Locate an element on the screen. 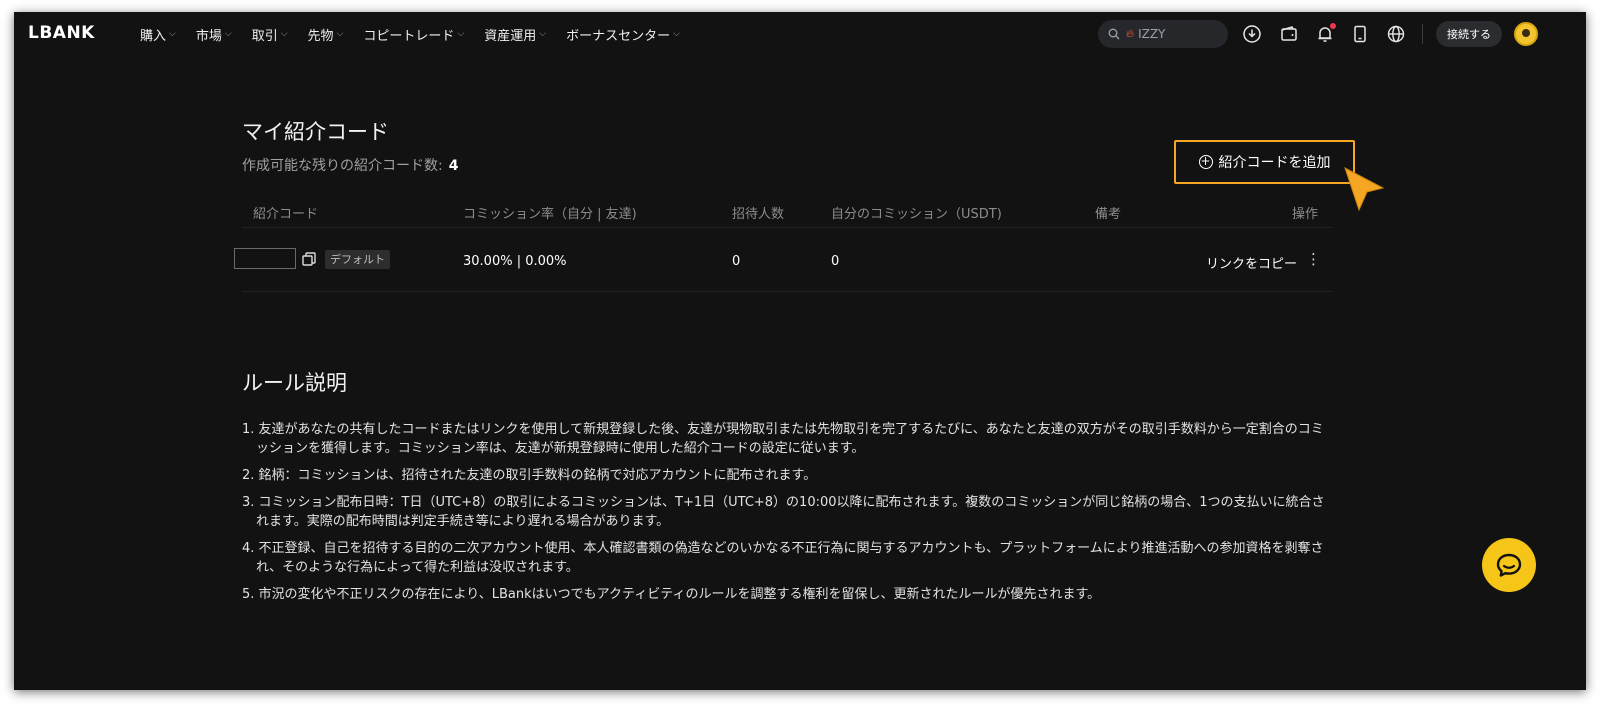 This screenshot has width=1600, height=705. invites-count-value: 0 is located at coordinates (736, 261).